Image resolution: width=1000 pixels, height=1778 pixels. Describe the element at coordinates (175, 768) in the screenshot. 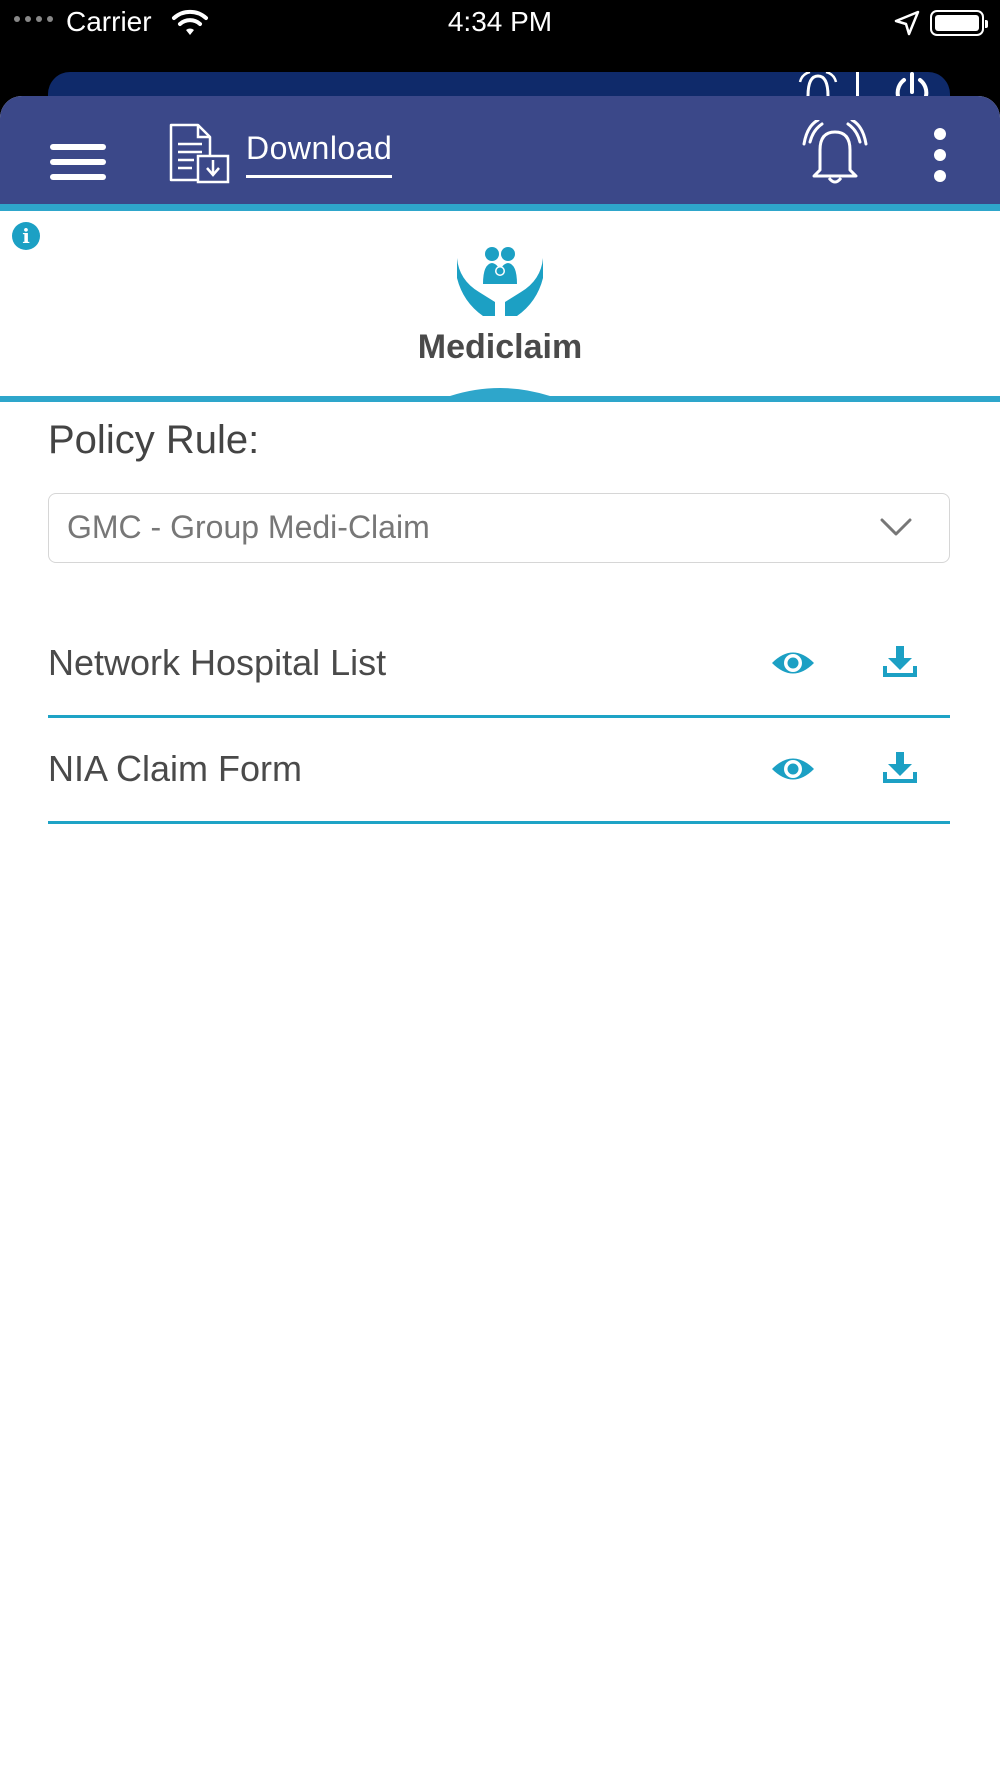

I see `document-name: NIA Claim Form` at that location.